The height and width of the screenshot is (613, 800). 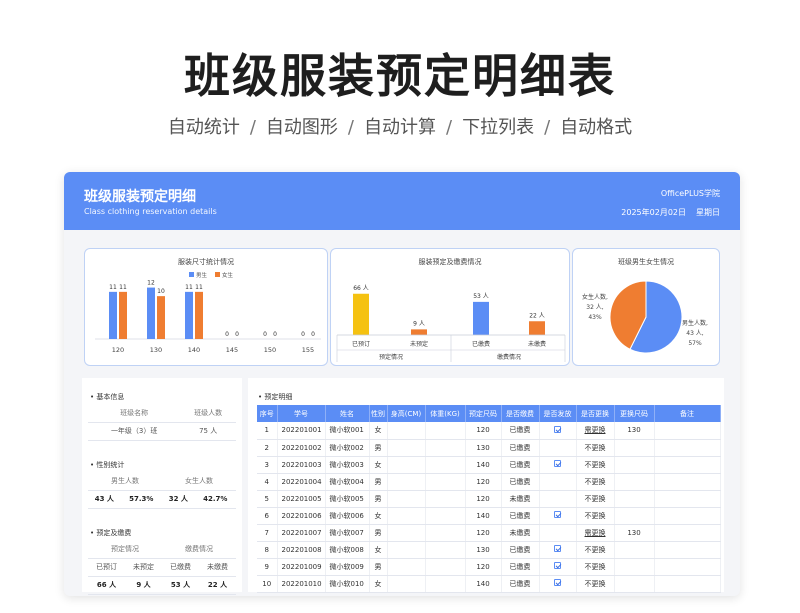 What do you see at coordinates (180, 585) in the screenshot?
I see `paid-count: 53 人` at bounding box center [180, 585].